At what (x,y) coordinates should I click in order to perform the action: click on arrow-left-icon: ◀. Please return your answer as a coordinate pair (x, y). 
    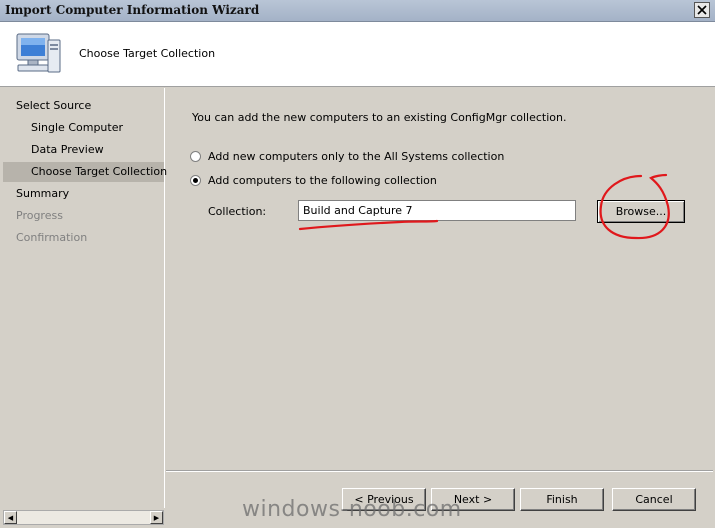
    Looking at the image, I should click on (10, 517).